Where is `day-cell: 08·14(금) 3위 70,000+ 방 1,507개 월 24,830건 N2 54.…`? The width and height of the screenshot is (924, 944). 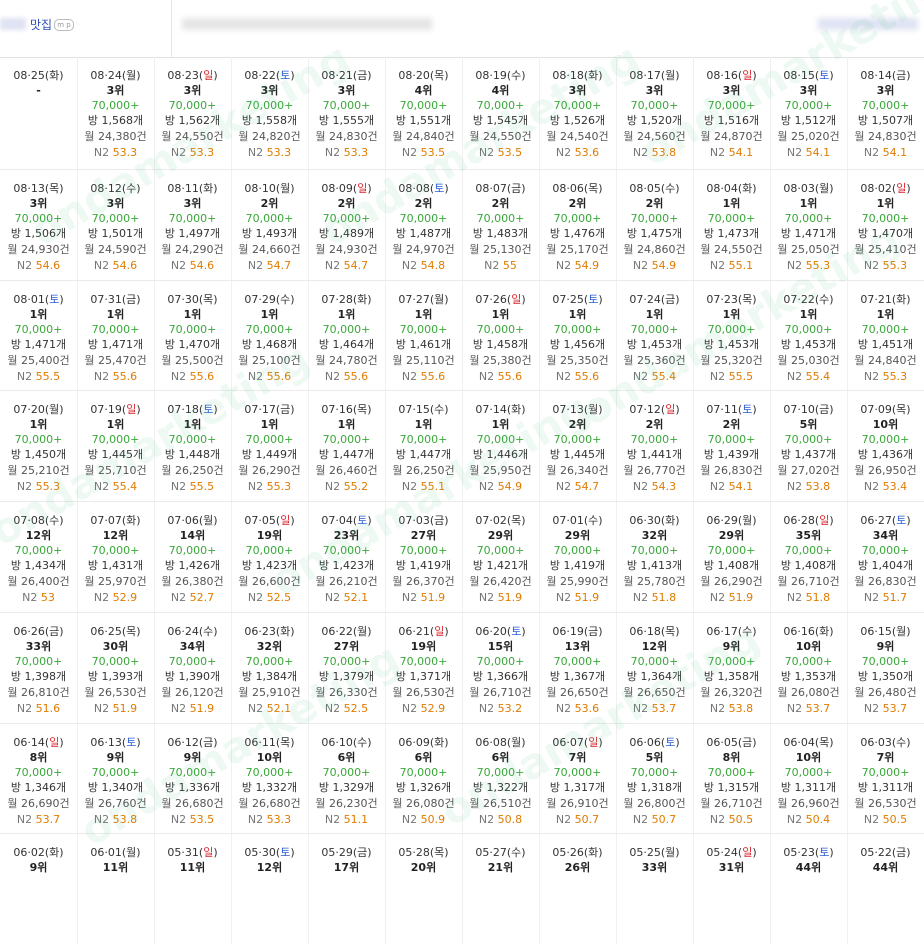
day-cell: 08·14(금) 3위 70,000+ 방 1,507개 월 24,830건 N2 54.… is located at coordinates (885, 113).